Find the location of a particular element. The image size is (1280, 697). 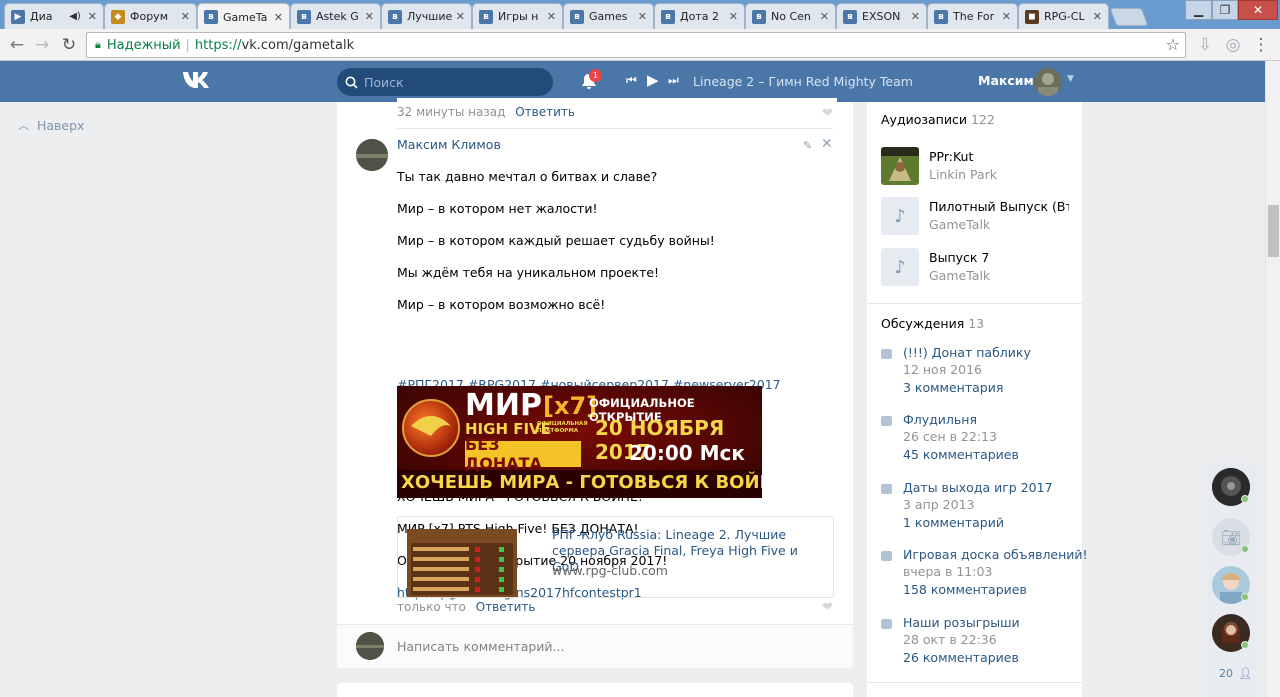

new-tab-button is located at coordinates (1129, 17).